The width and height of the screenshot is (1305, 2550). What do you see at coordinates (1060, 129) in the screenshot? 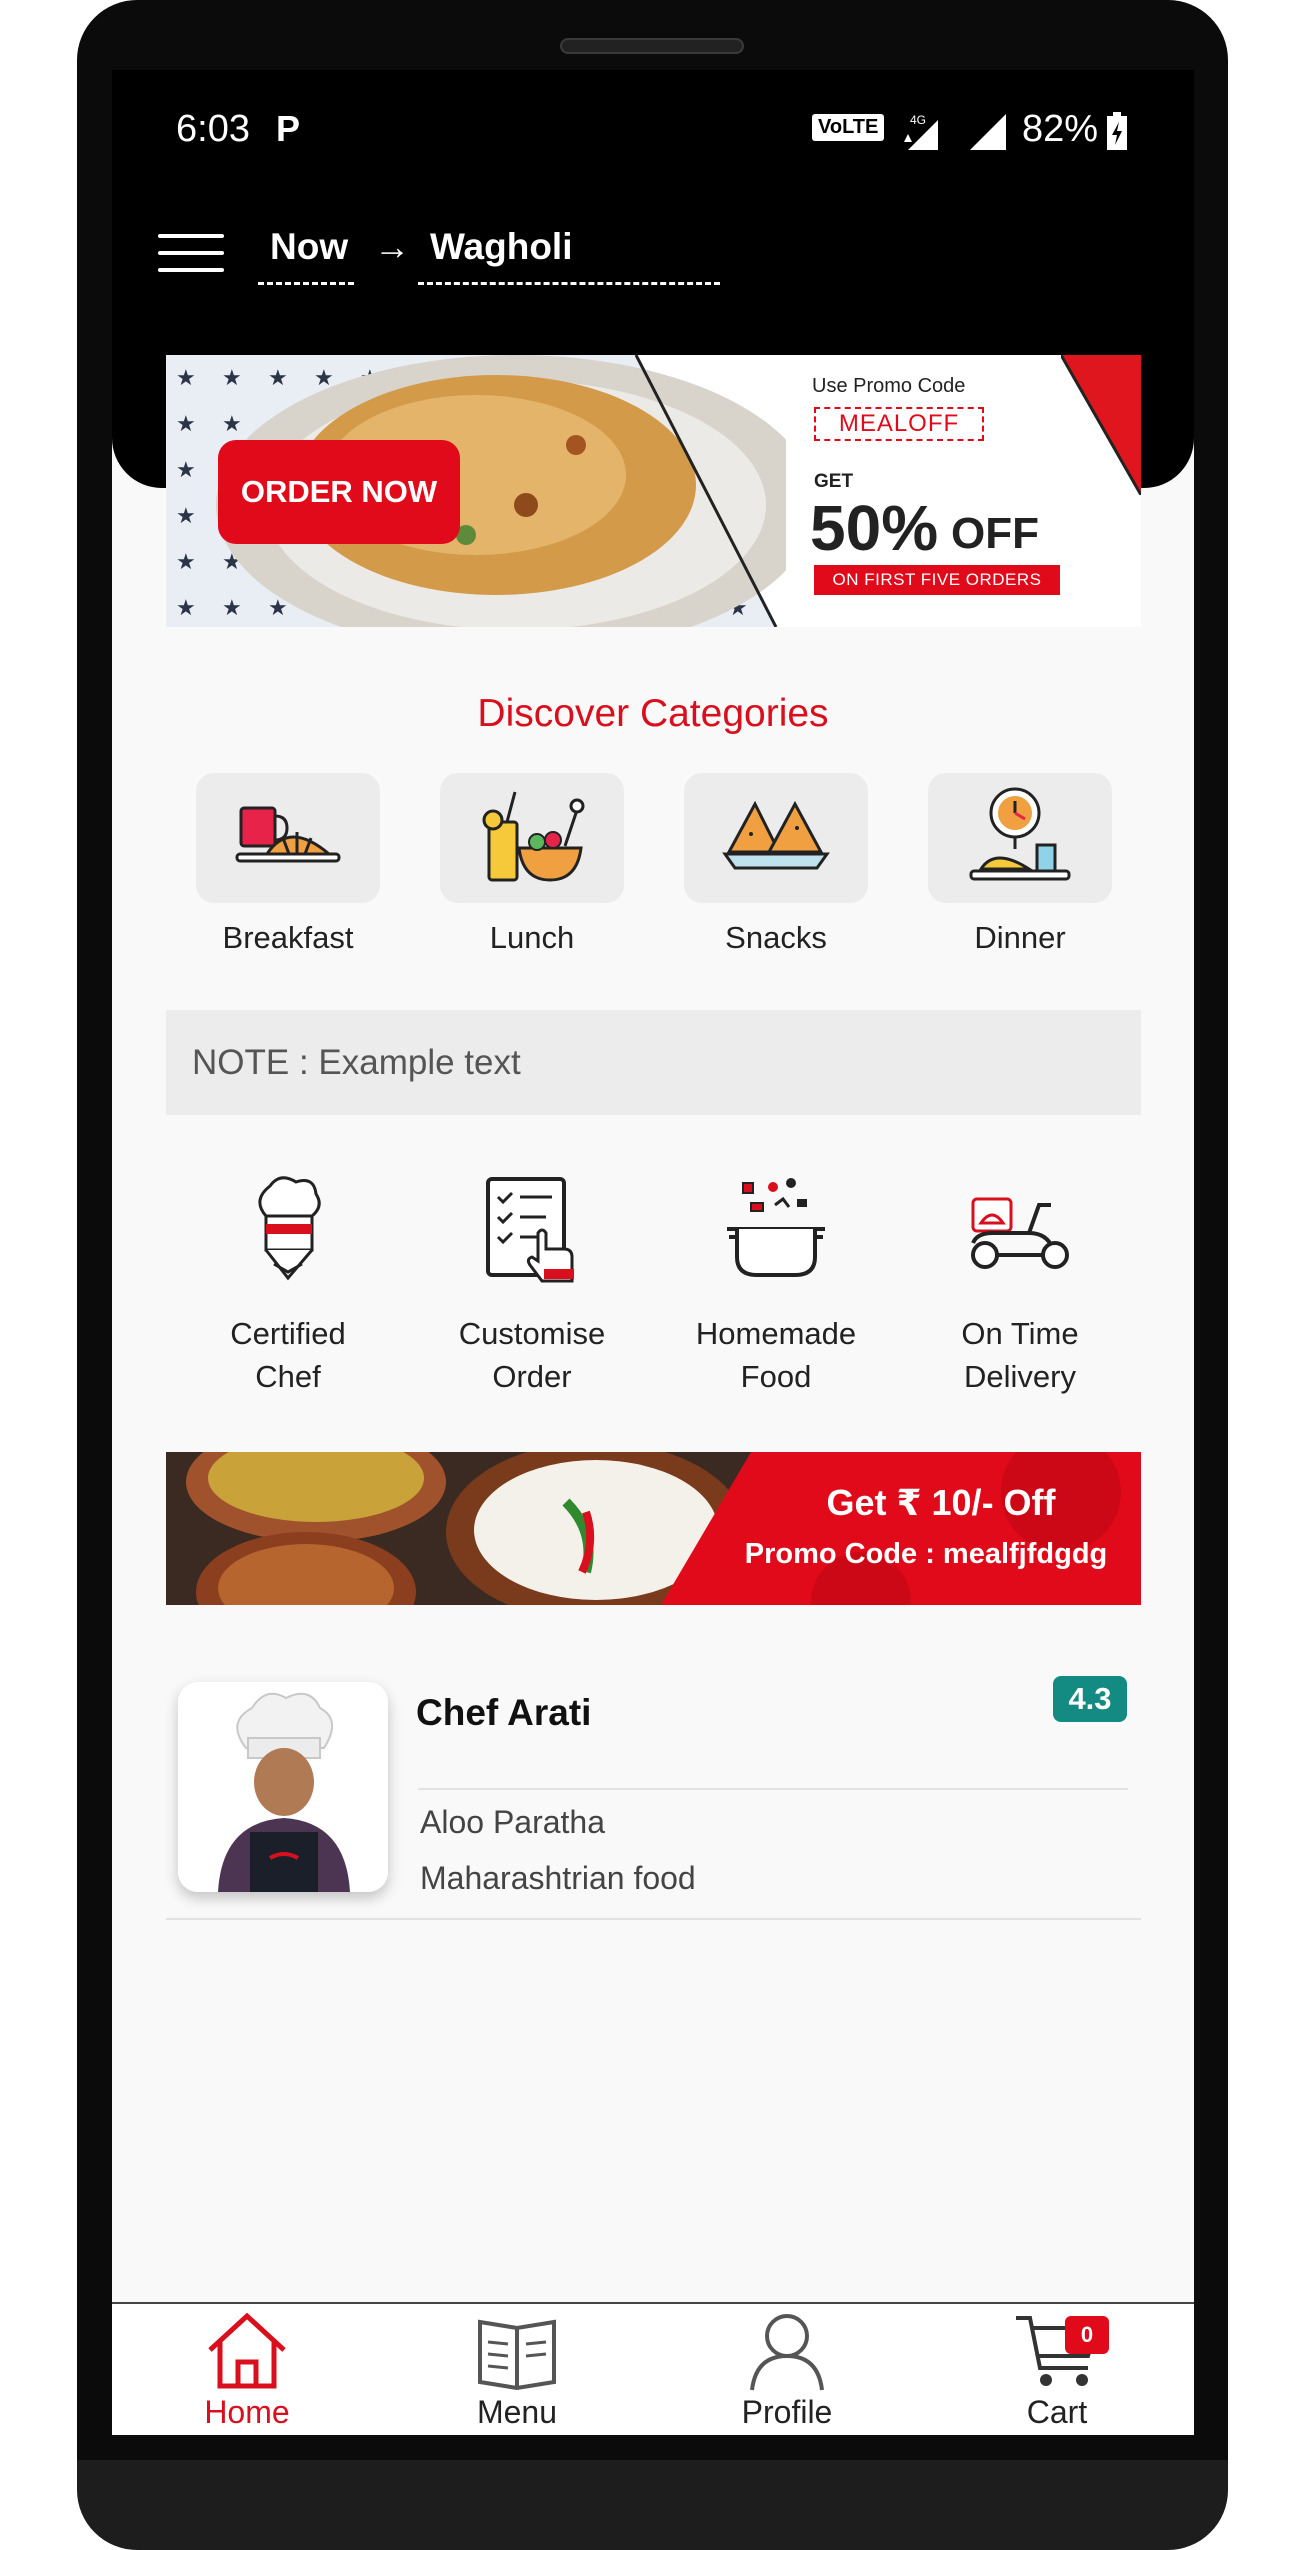
I see `battery-percent: 82%` at bounding box center [1060, 129].